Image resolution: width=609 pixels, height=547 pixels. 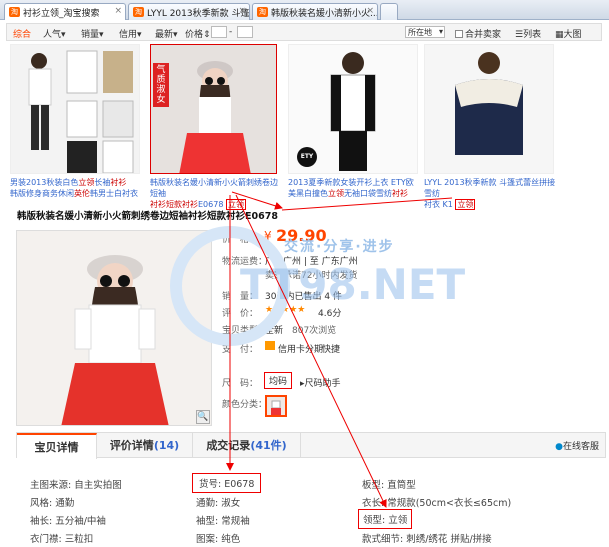 I want to click on tab-item-details: 宝贝详情, so click(x=57, y=446).